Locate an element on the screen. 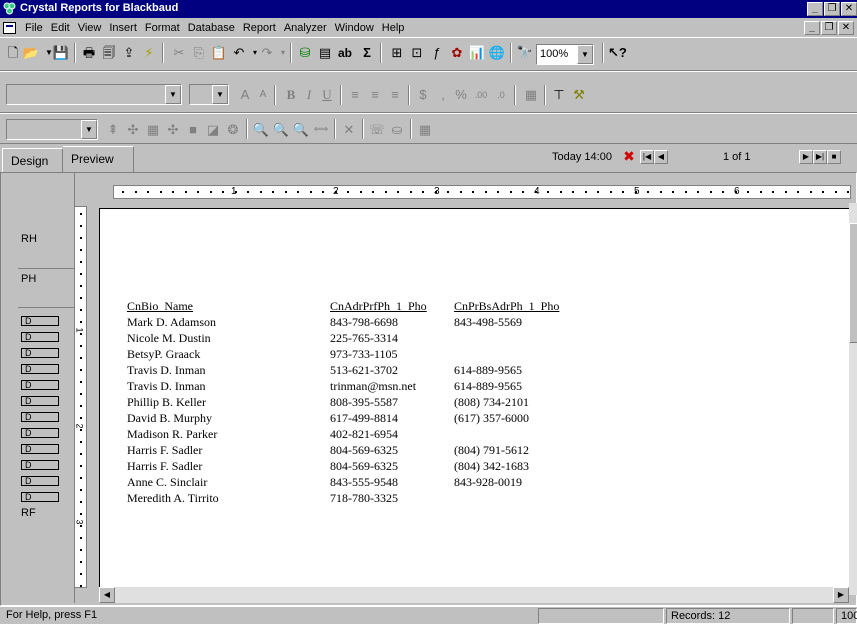 This screenshot has height=624, width=857. cell-name: Meredith A. Tirrito is located at coordinates (173, 498).